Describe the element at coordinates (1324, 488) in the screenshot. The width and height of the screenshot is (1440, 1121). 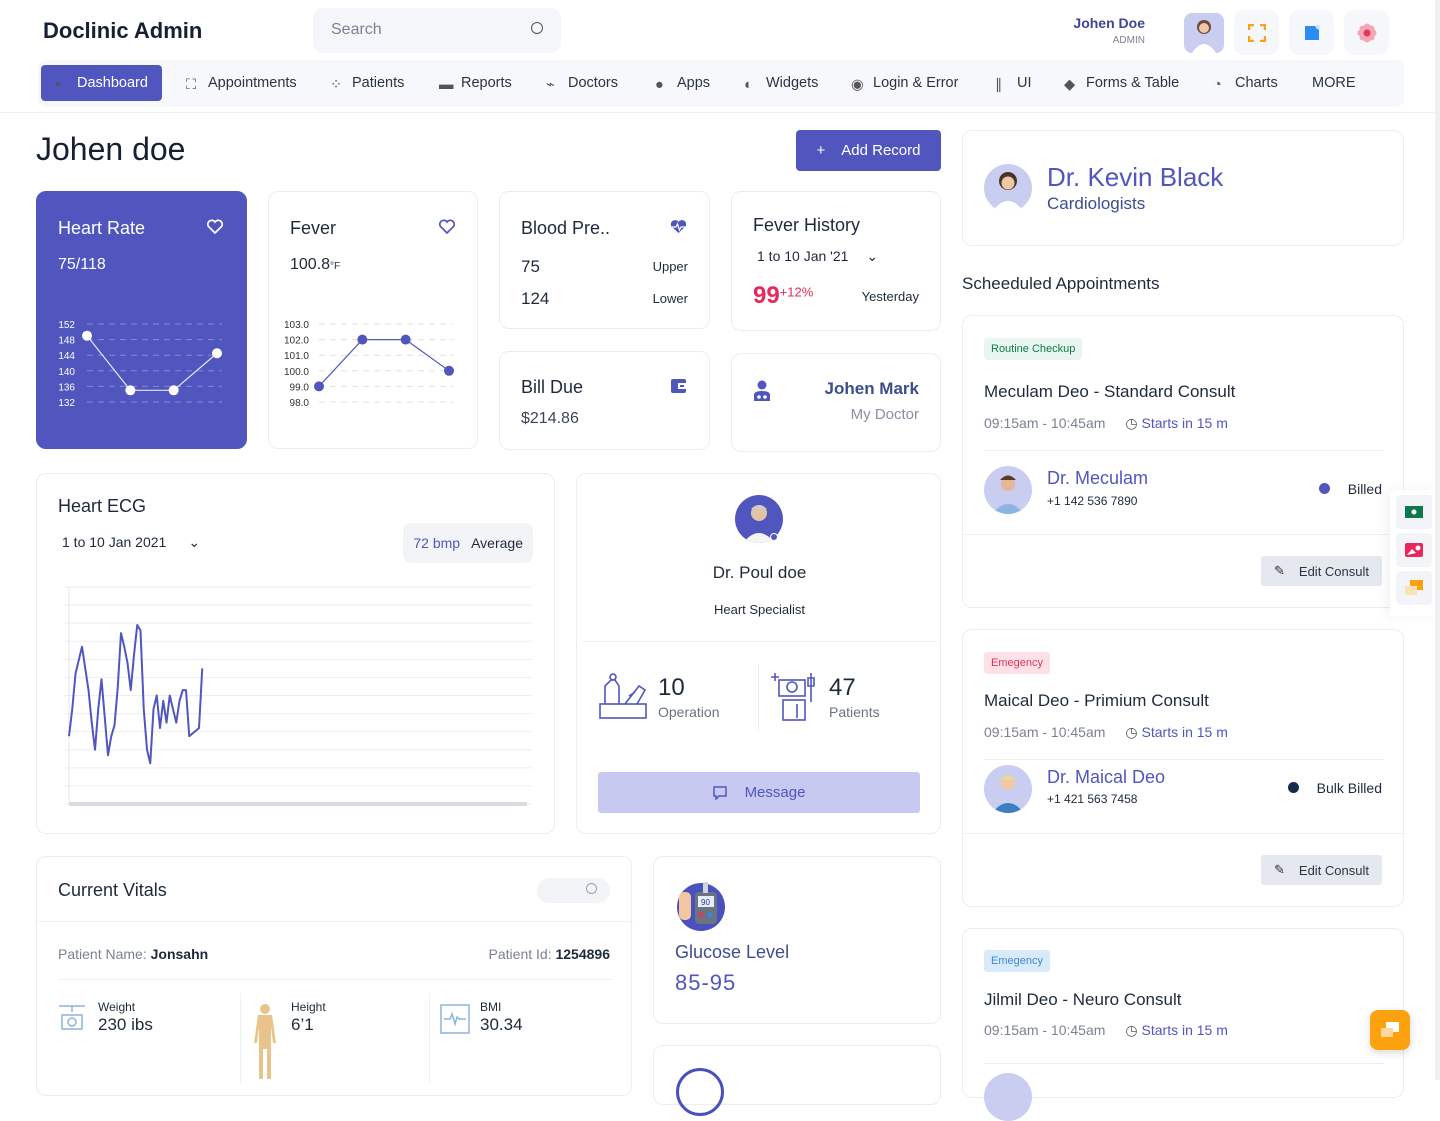
I see `status-dot` at that location.